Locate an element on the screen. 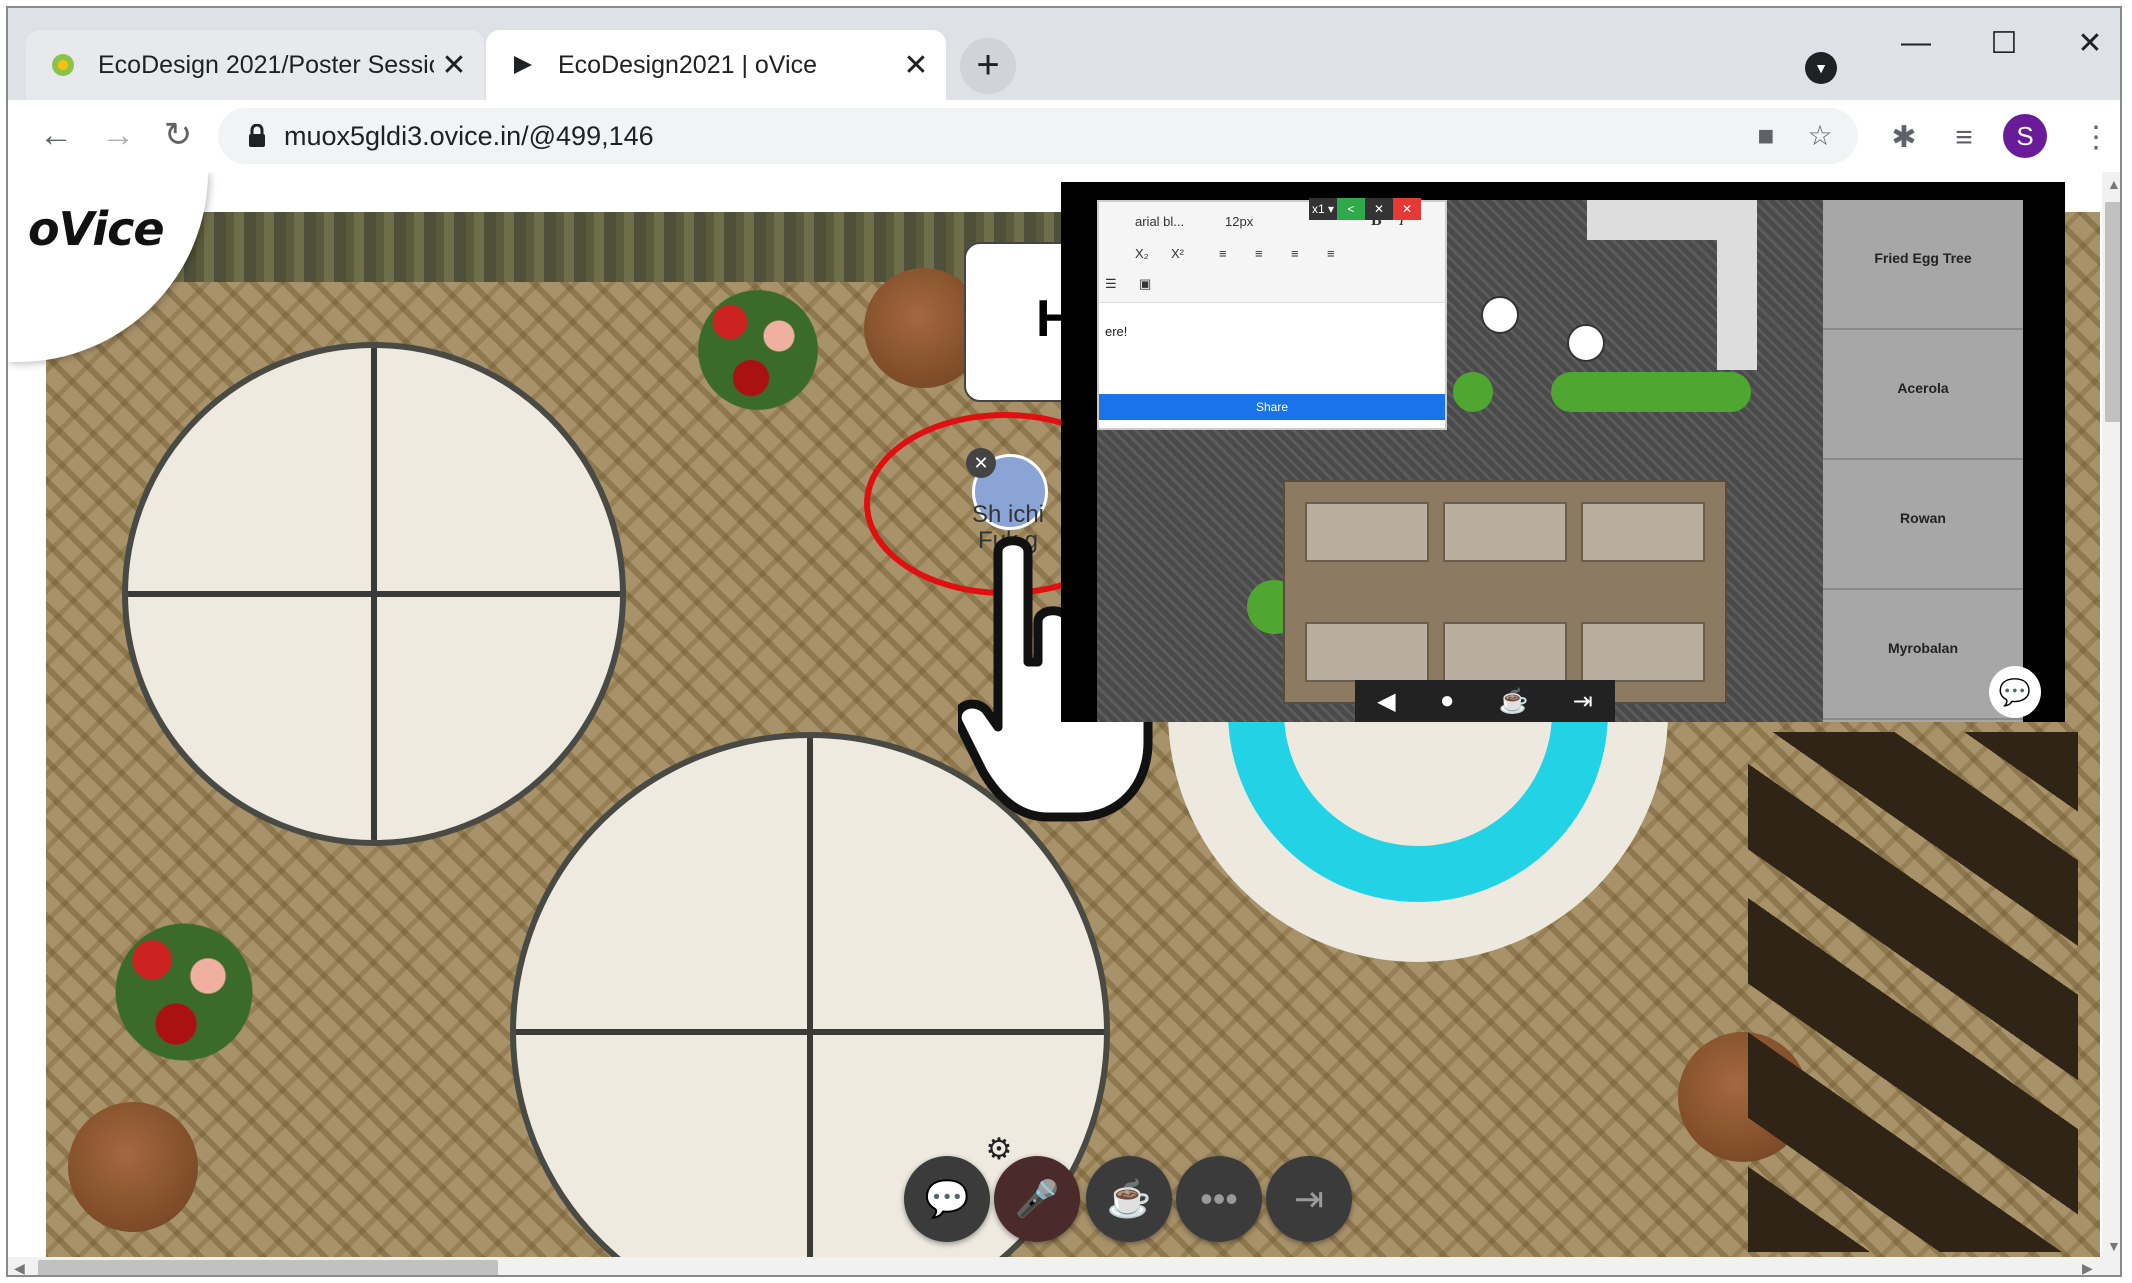  room-label: Rowan is located at coordinates (1923, 525).